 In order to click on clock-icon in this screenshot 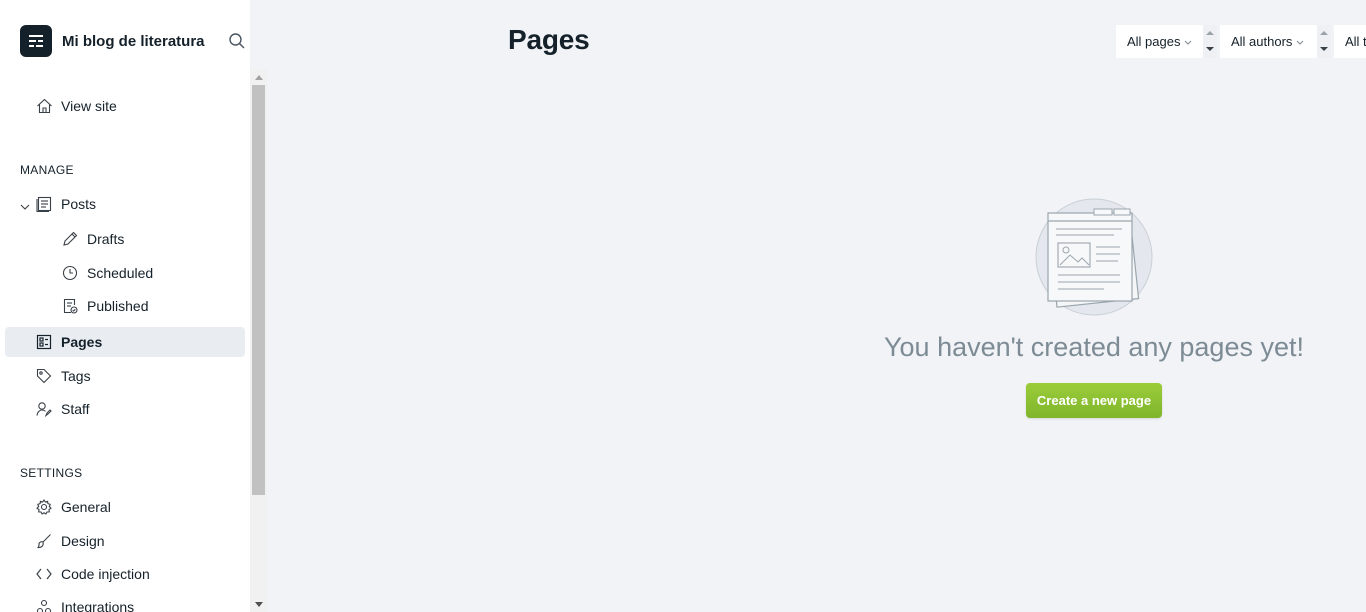, I will do `click(70, 273)`.